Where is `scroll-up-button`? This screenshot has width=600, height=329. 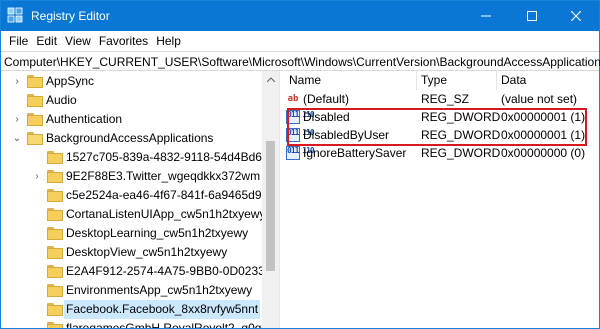 scroll-up-button is located at coordinates (270, 79).